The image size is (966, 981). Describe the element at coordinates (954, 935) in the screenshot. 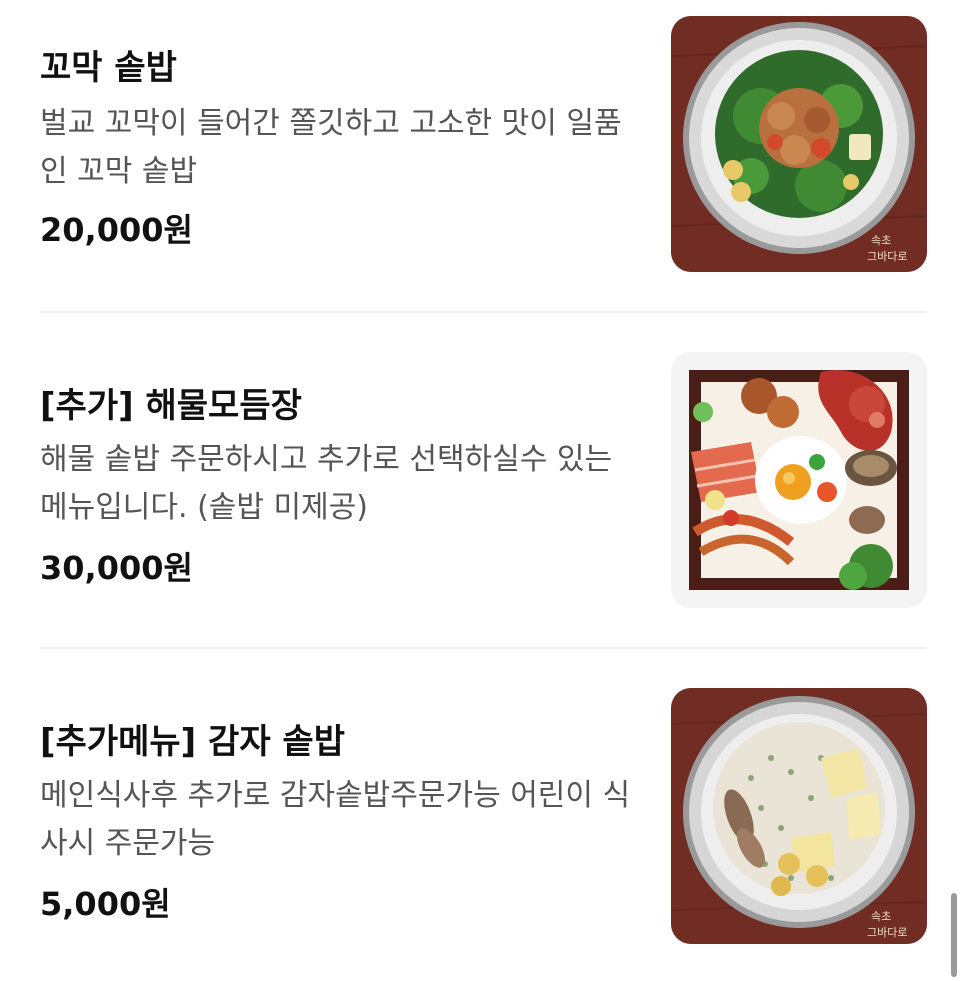

I see `scrollbar-thumb` at that location.